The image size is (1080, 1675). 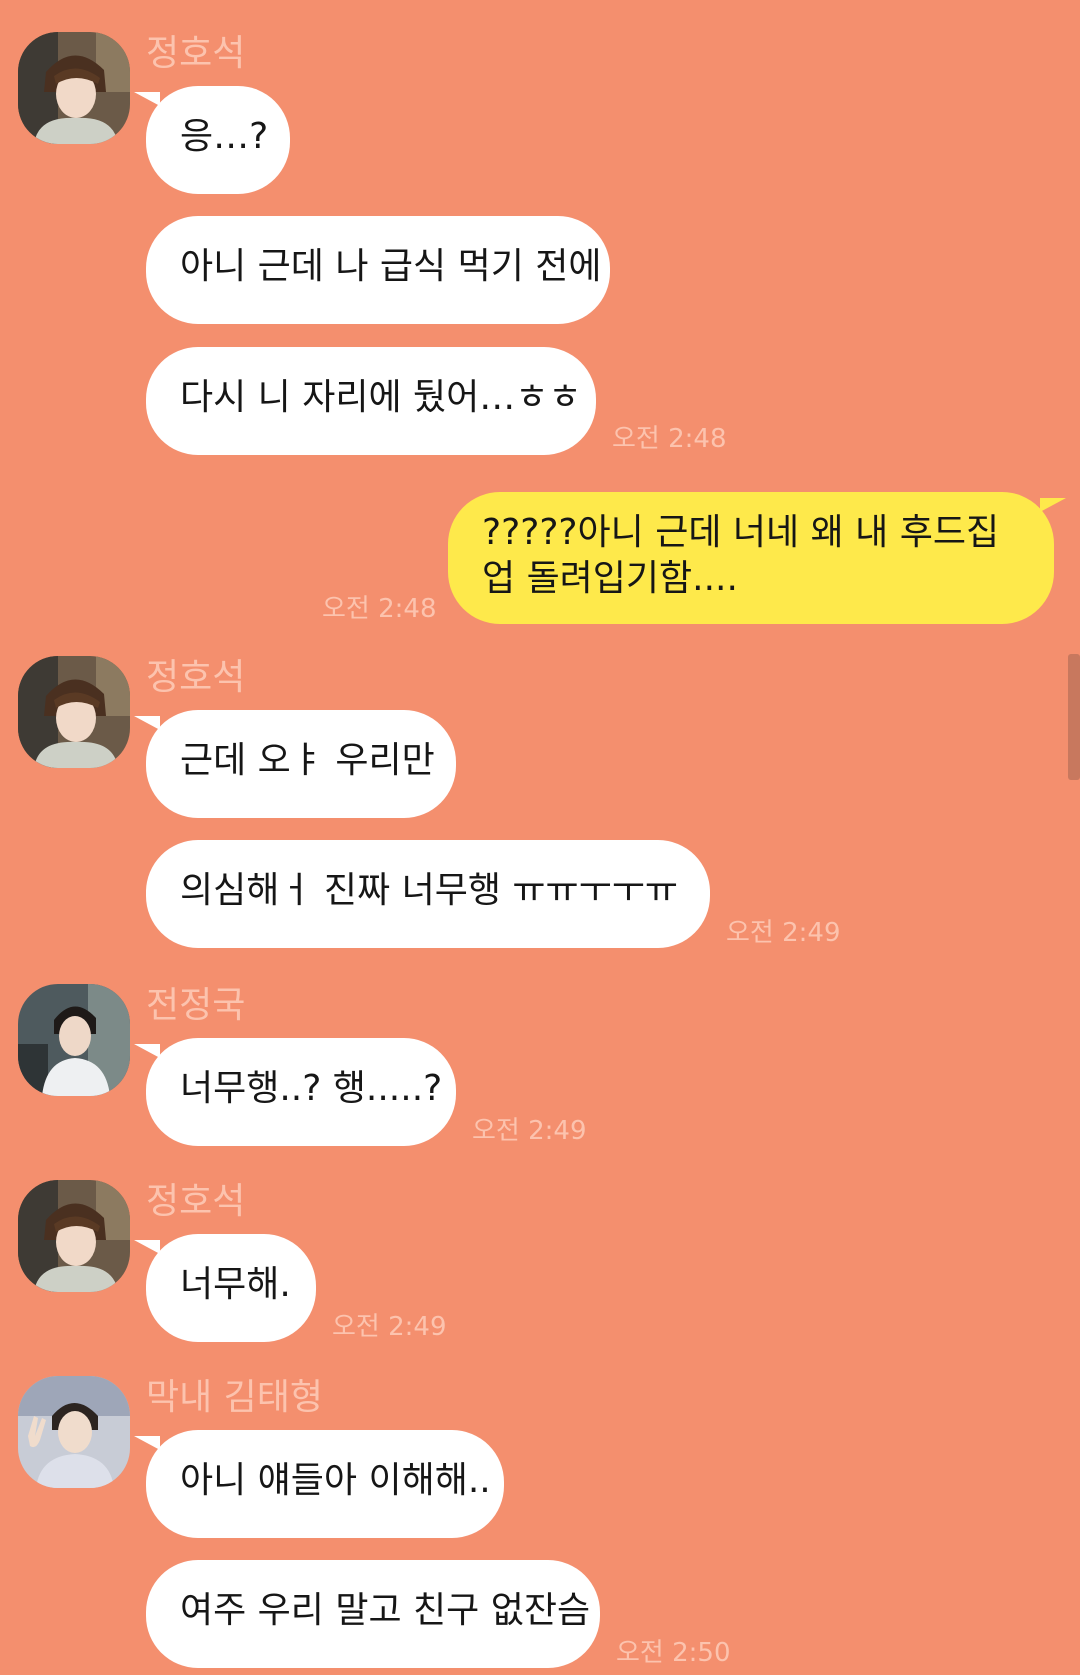 I want to click on message-bubble: 아니 얘들아 이해해.., so click(x=319, y=1484).